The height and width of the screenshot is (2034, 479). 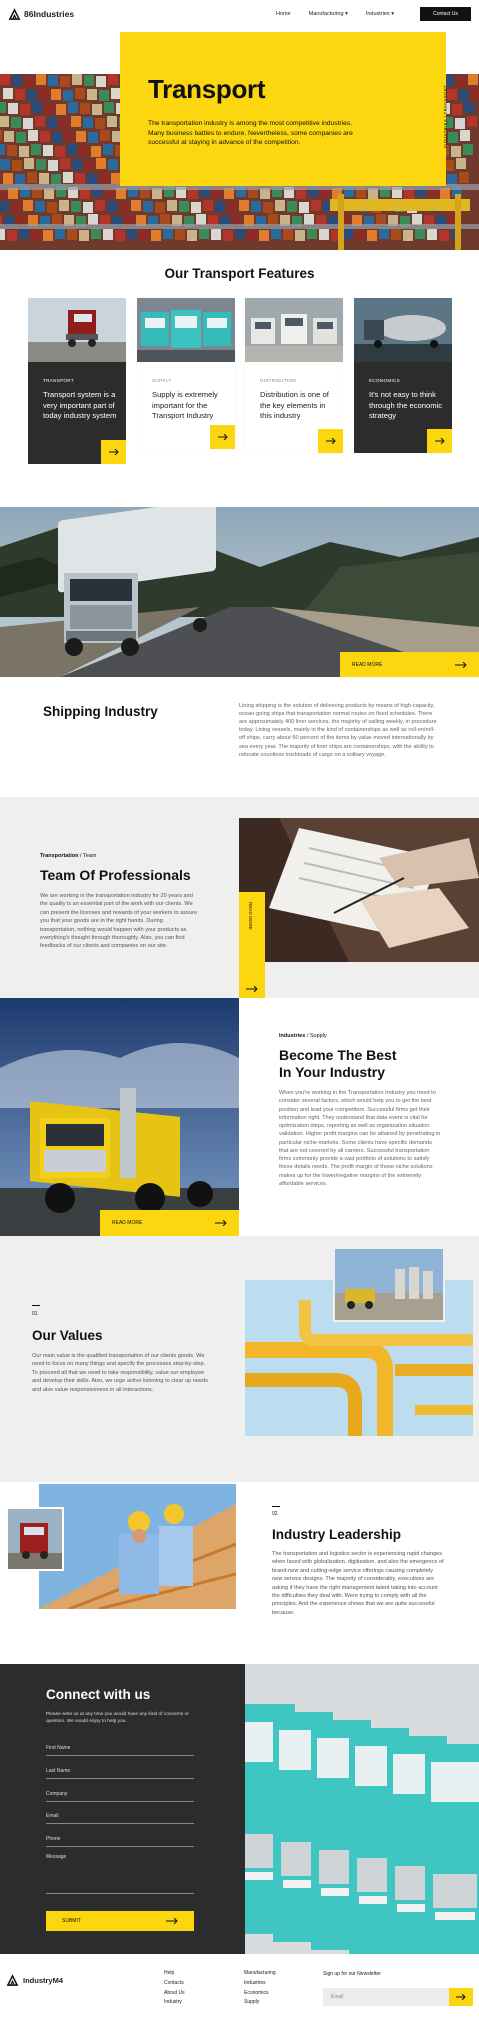 I want to click on shipping-title: Shipping Industry, so click(x=100, y=711).